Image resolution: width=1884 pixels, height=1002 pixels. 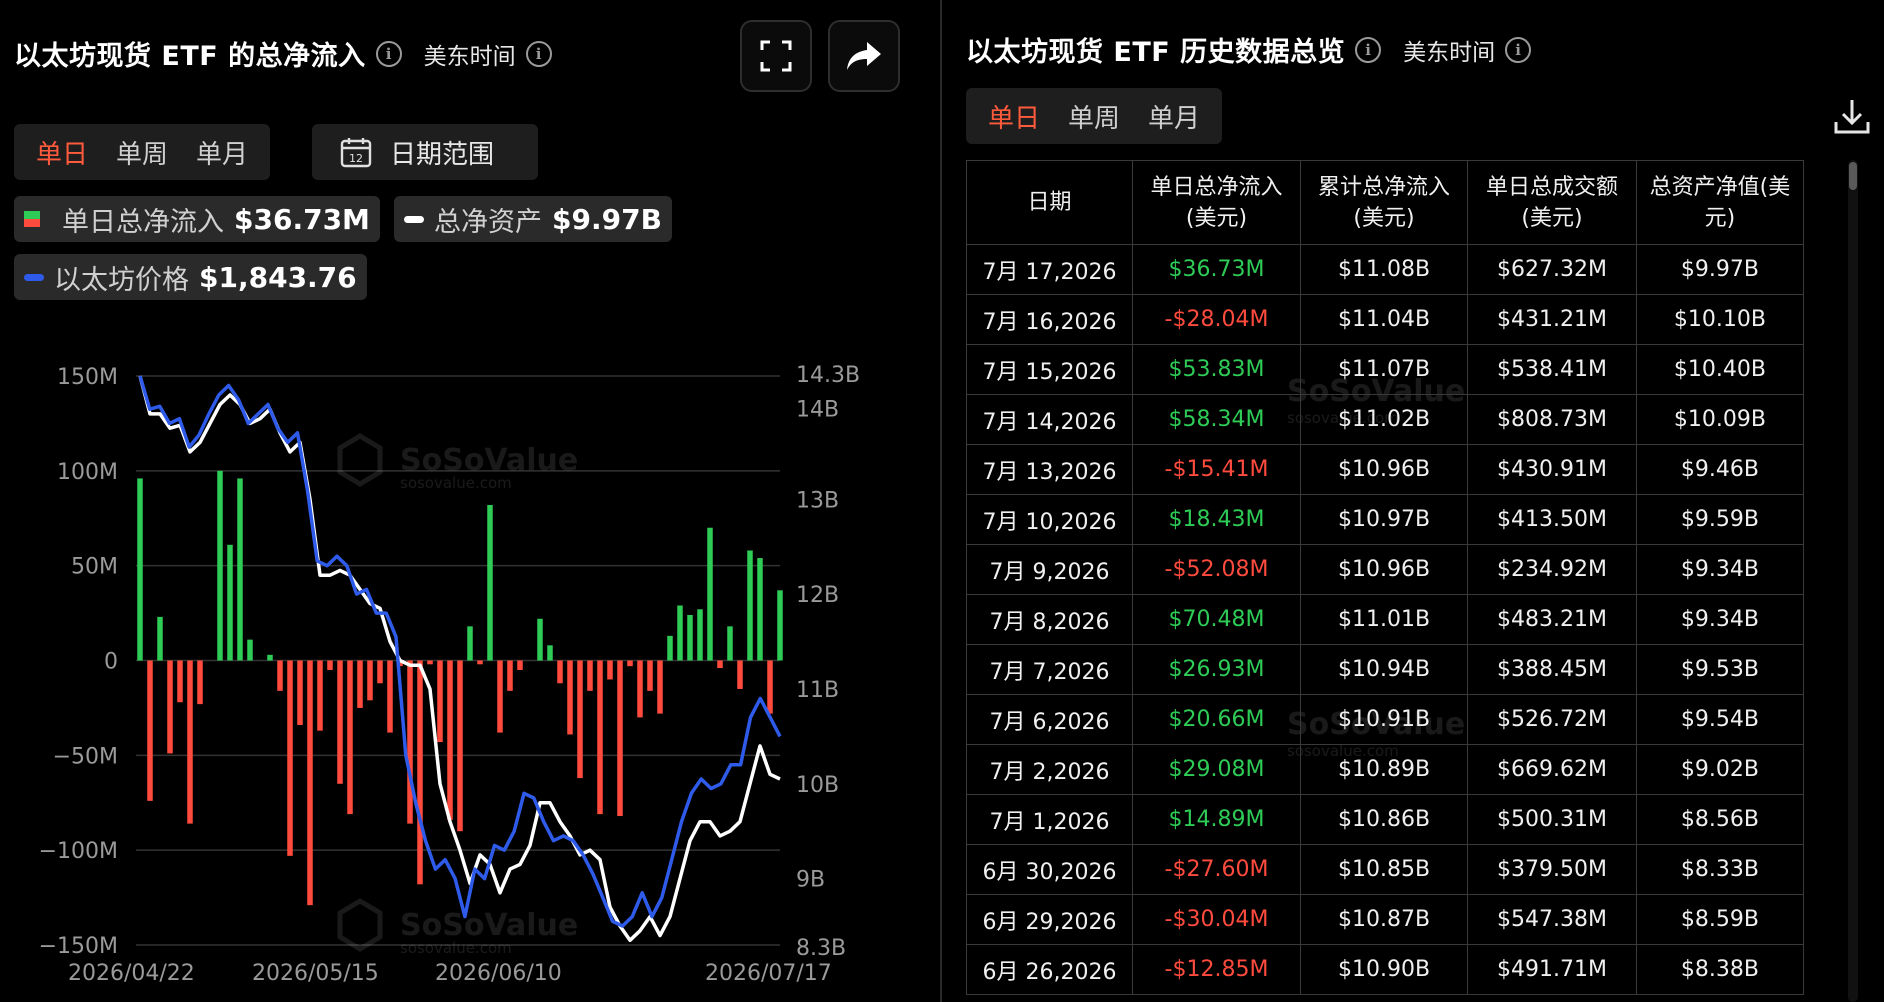 What do you see at coordinates (1552, 869) in the screenshot?
I see `cell-daily-volume: $379.50M` at bounding box center [1552, 869].